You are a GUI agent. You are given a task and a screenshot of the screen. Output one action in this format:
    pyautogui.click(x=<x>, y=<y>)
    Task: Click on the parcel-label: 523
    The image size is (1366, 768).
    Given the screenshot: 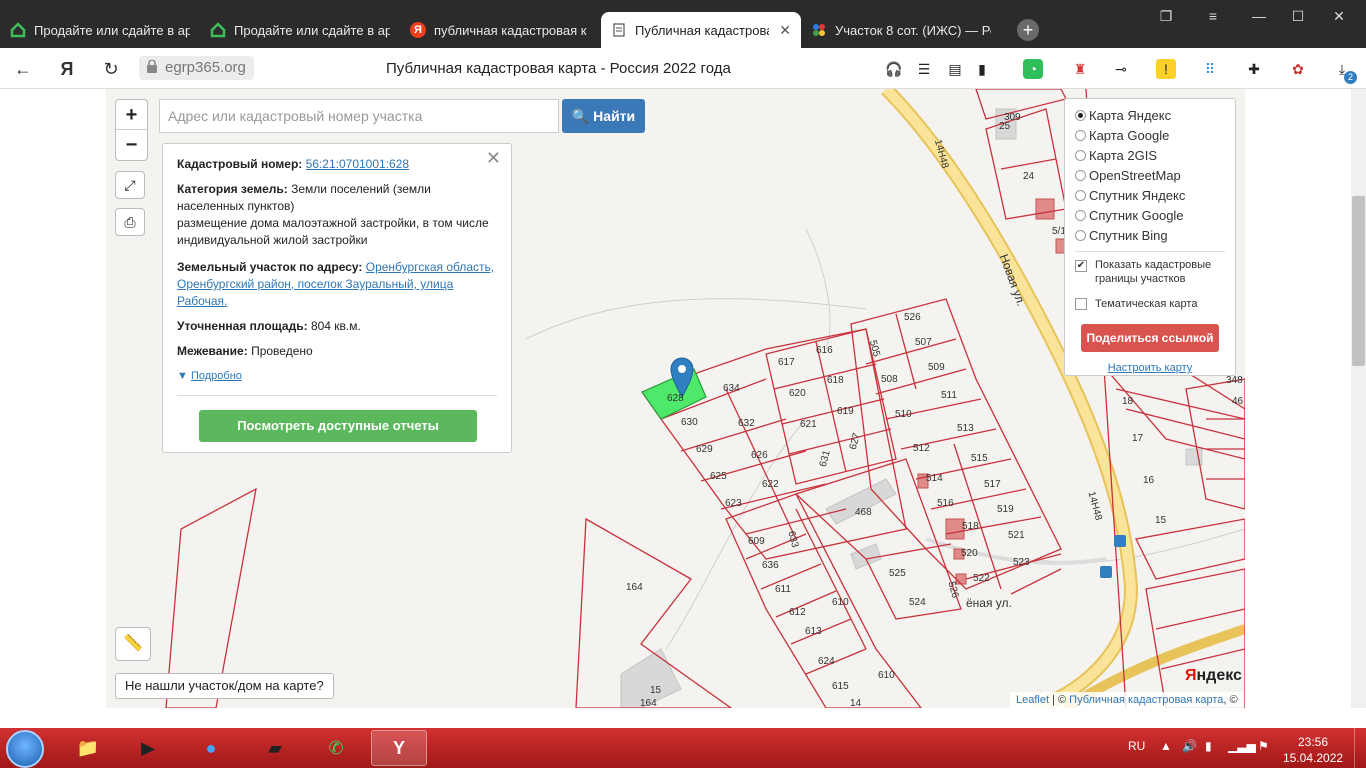 What is the action you would take?
    pyautogui.click(x=1021, y=562)
    